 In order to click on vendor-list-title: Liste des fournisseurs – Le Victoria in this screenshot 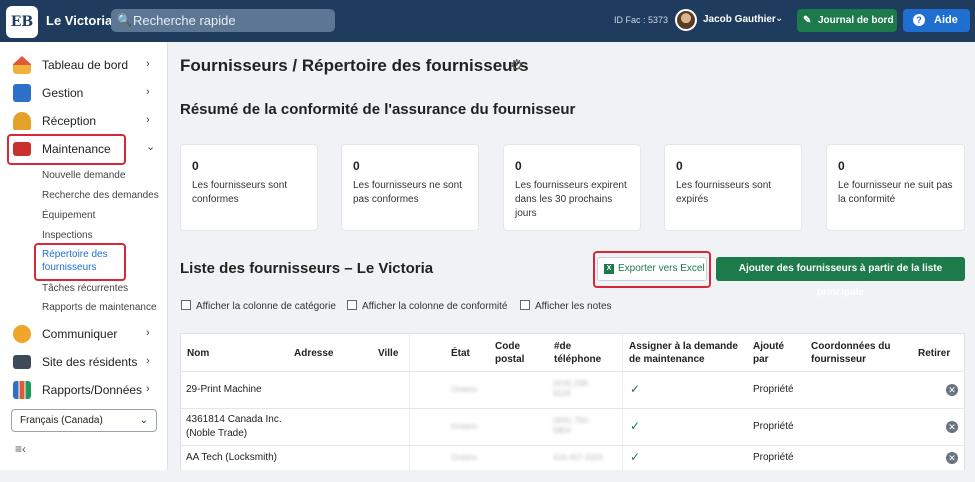, I will do `click(307, 268)`.